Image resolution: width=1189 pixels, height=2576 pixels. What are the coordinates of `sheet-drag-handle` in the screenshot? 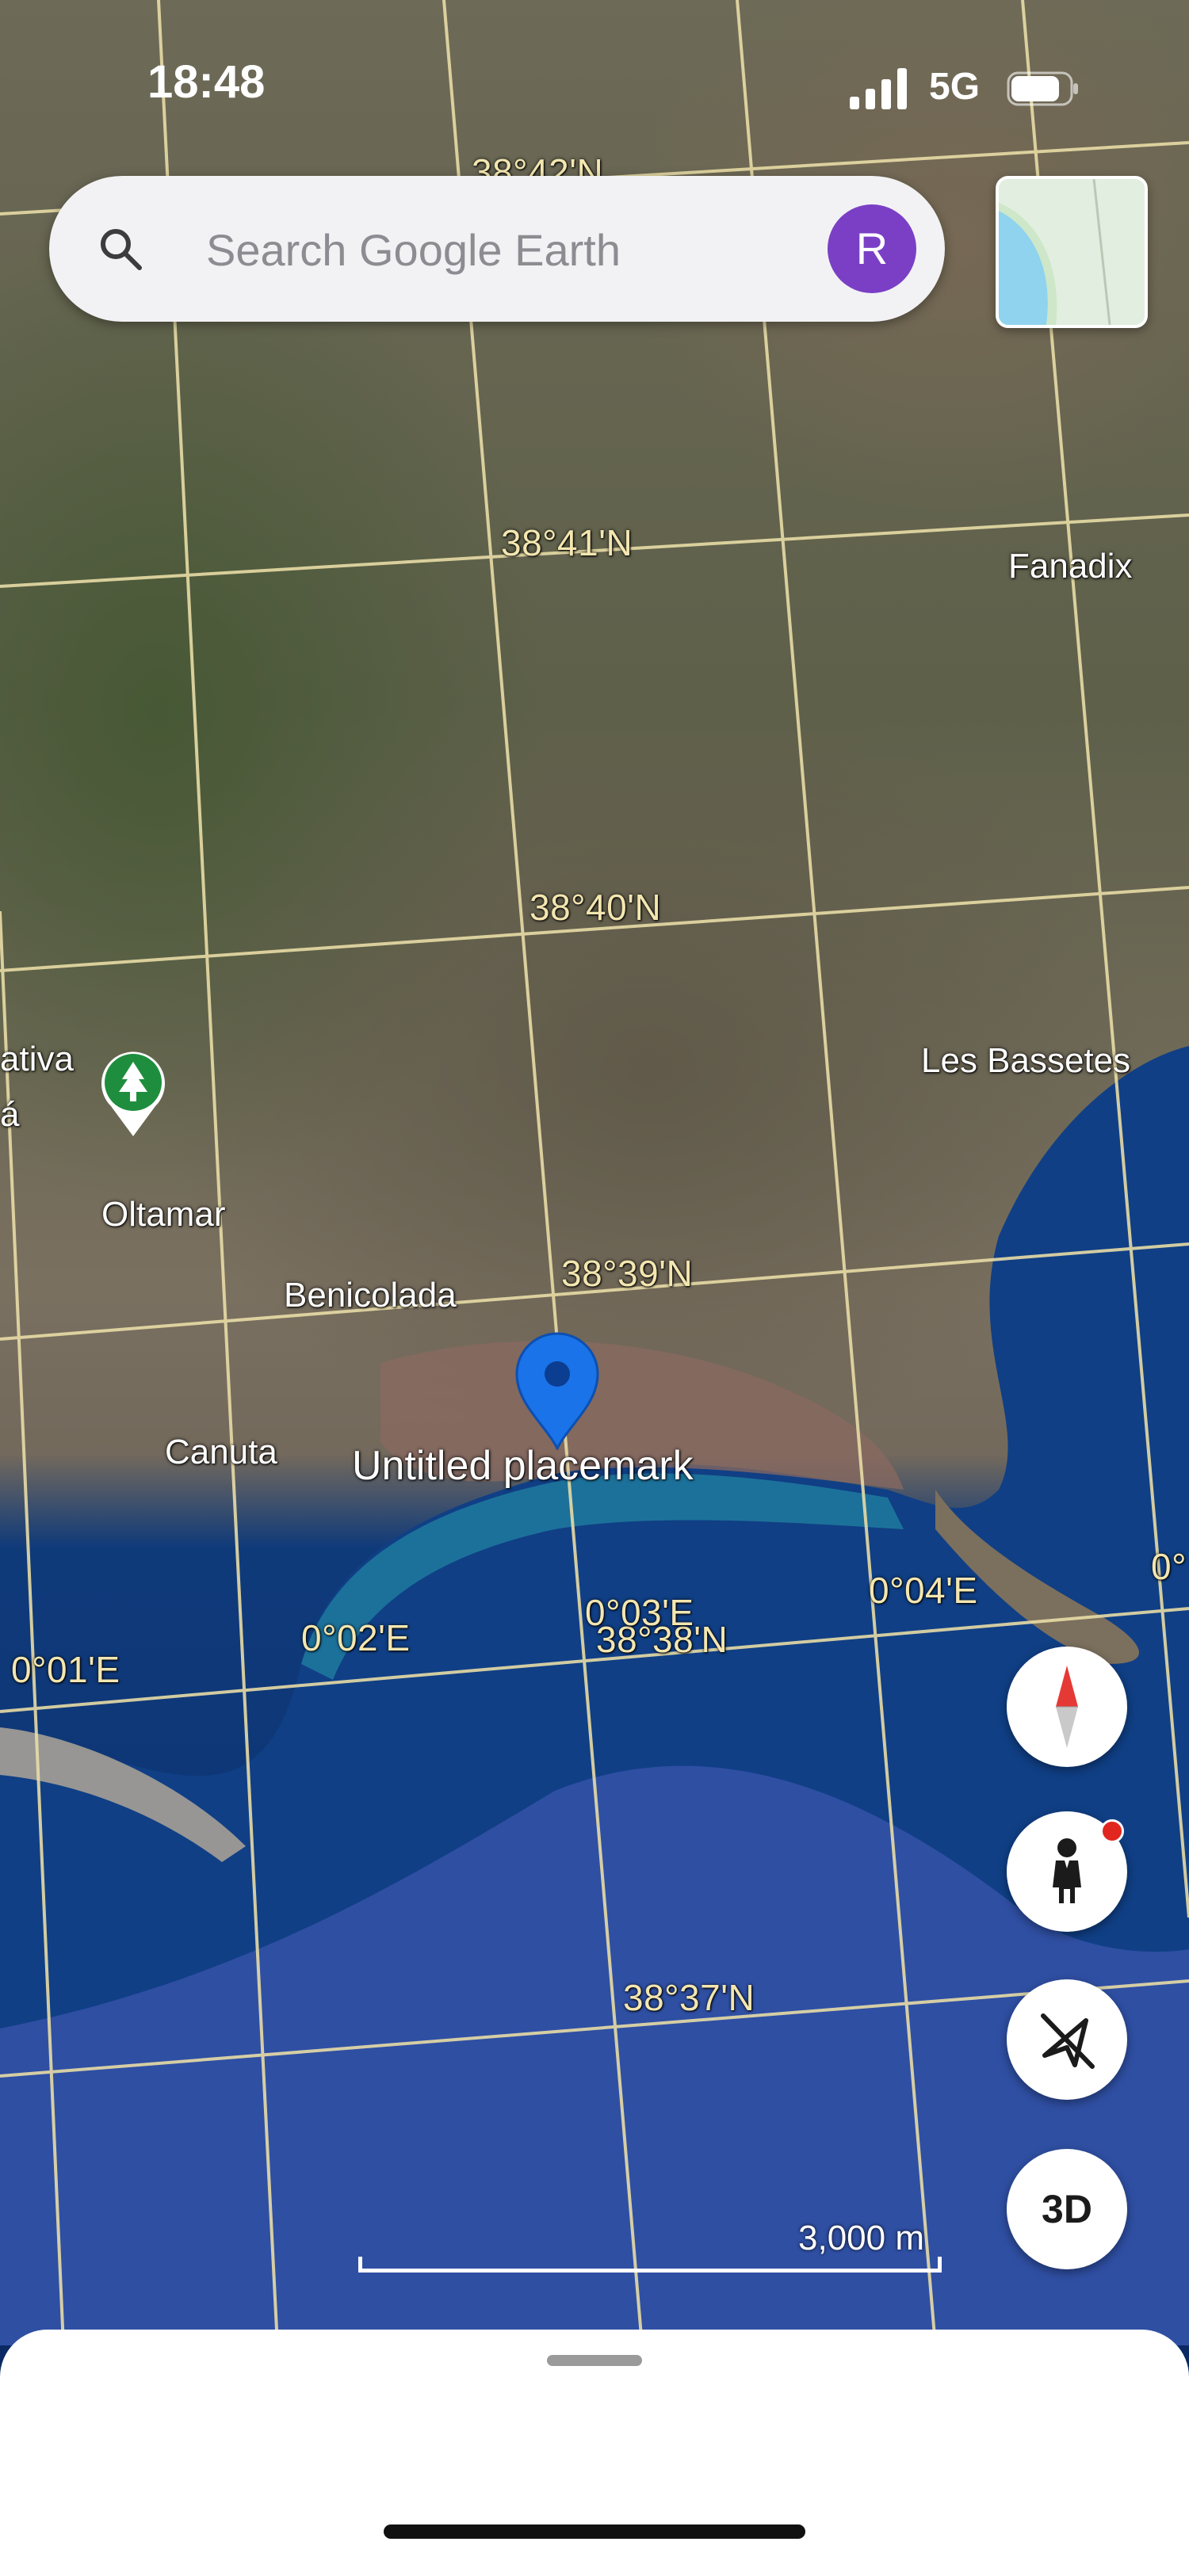 It's located at (594, 2360).